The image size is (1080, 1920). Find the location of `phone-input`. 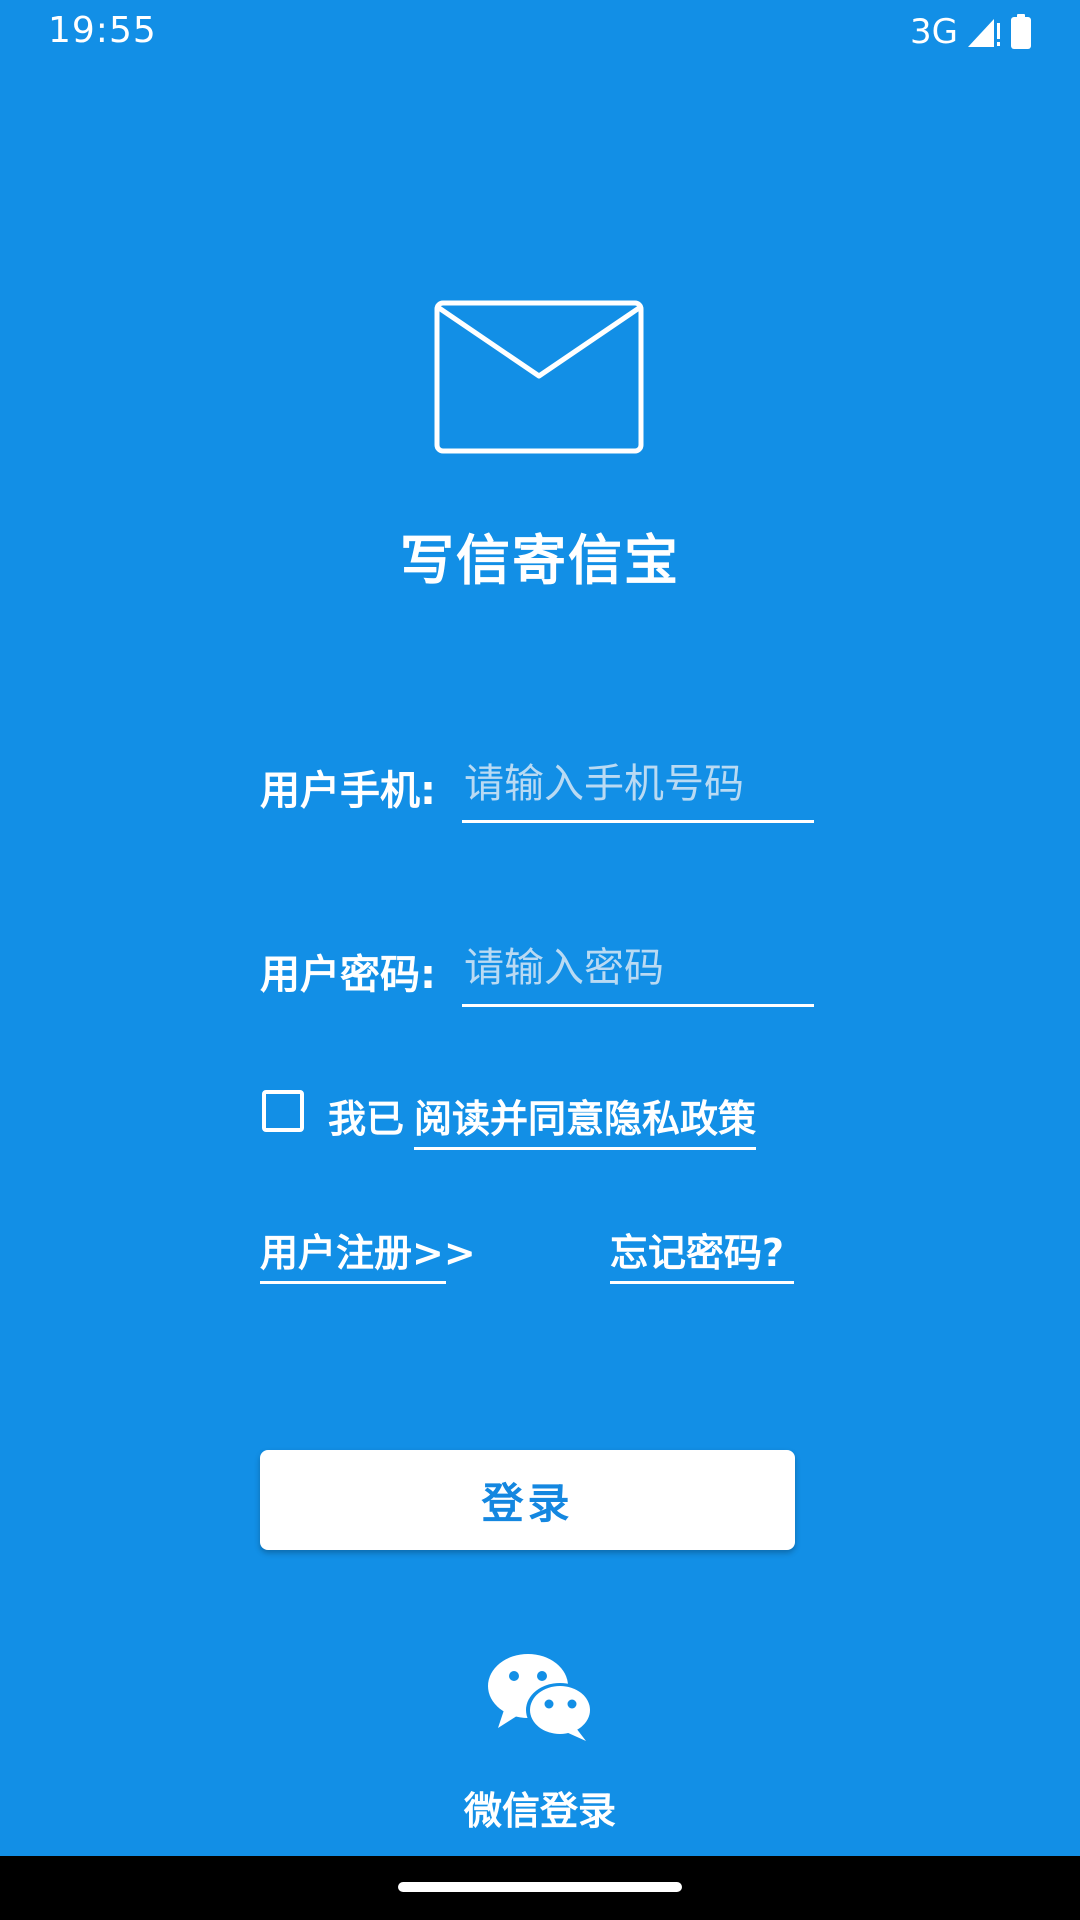

phone-input is located at coordinates (638, 788).